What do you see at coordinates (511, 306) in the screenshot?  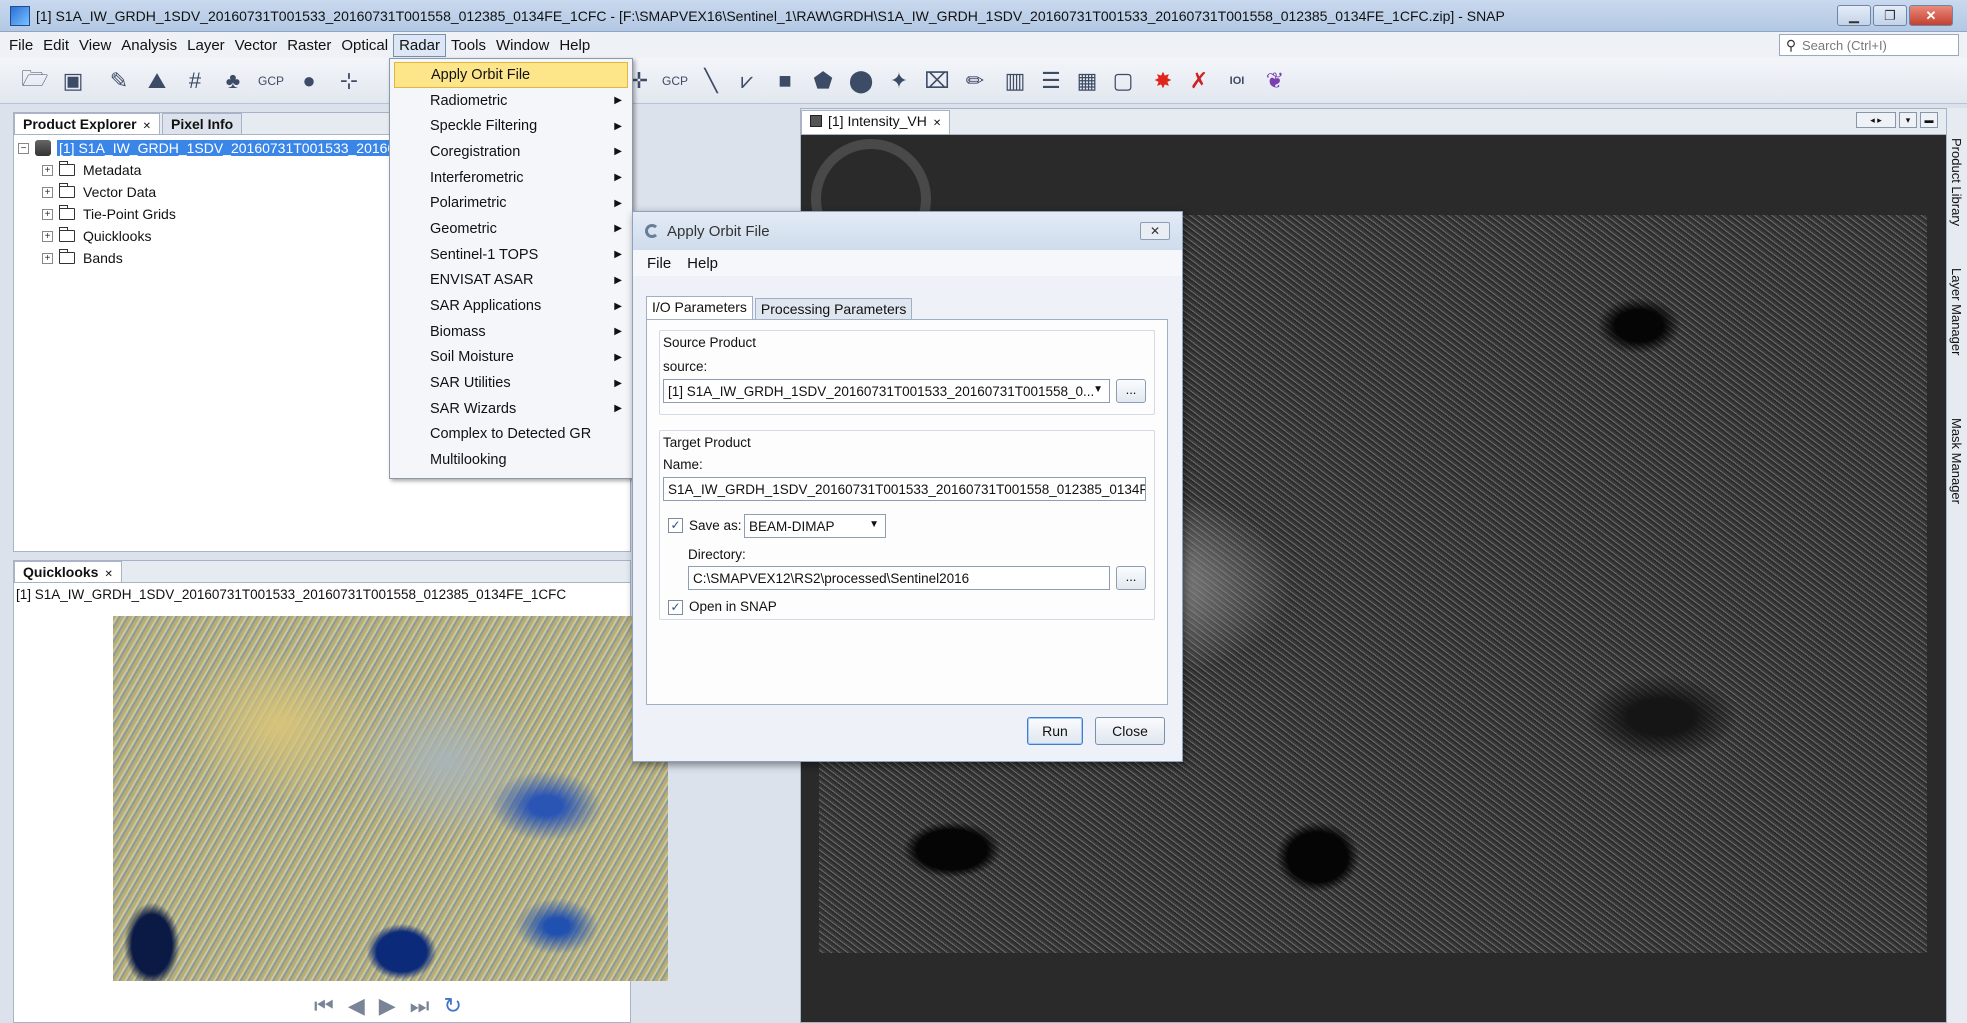 I see `radar-menu-item-sar-applications: SAR Applications ▶` at bounding box center [511, 306].